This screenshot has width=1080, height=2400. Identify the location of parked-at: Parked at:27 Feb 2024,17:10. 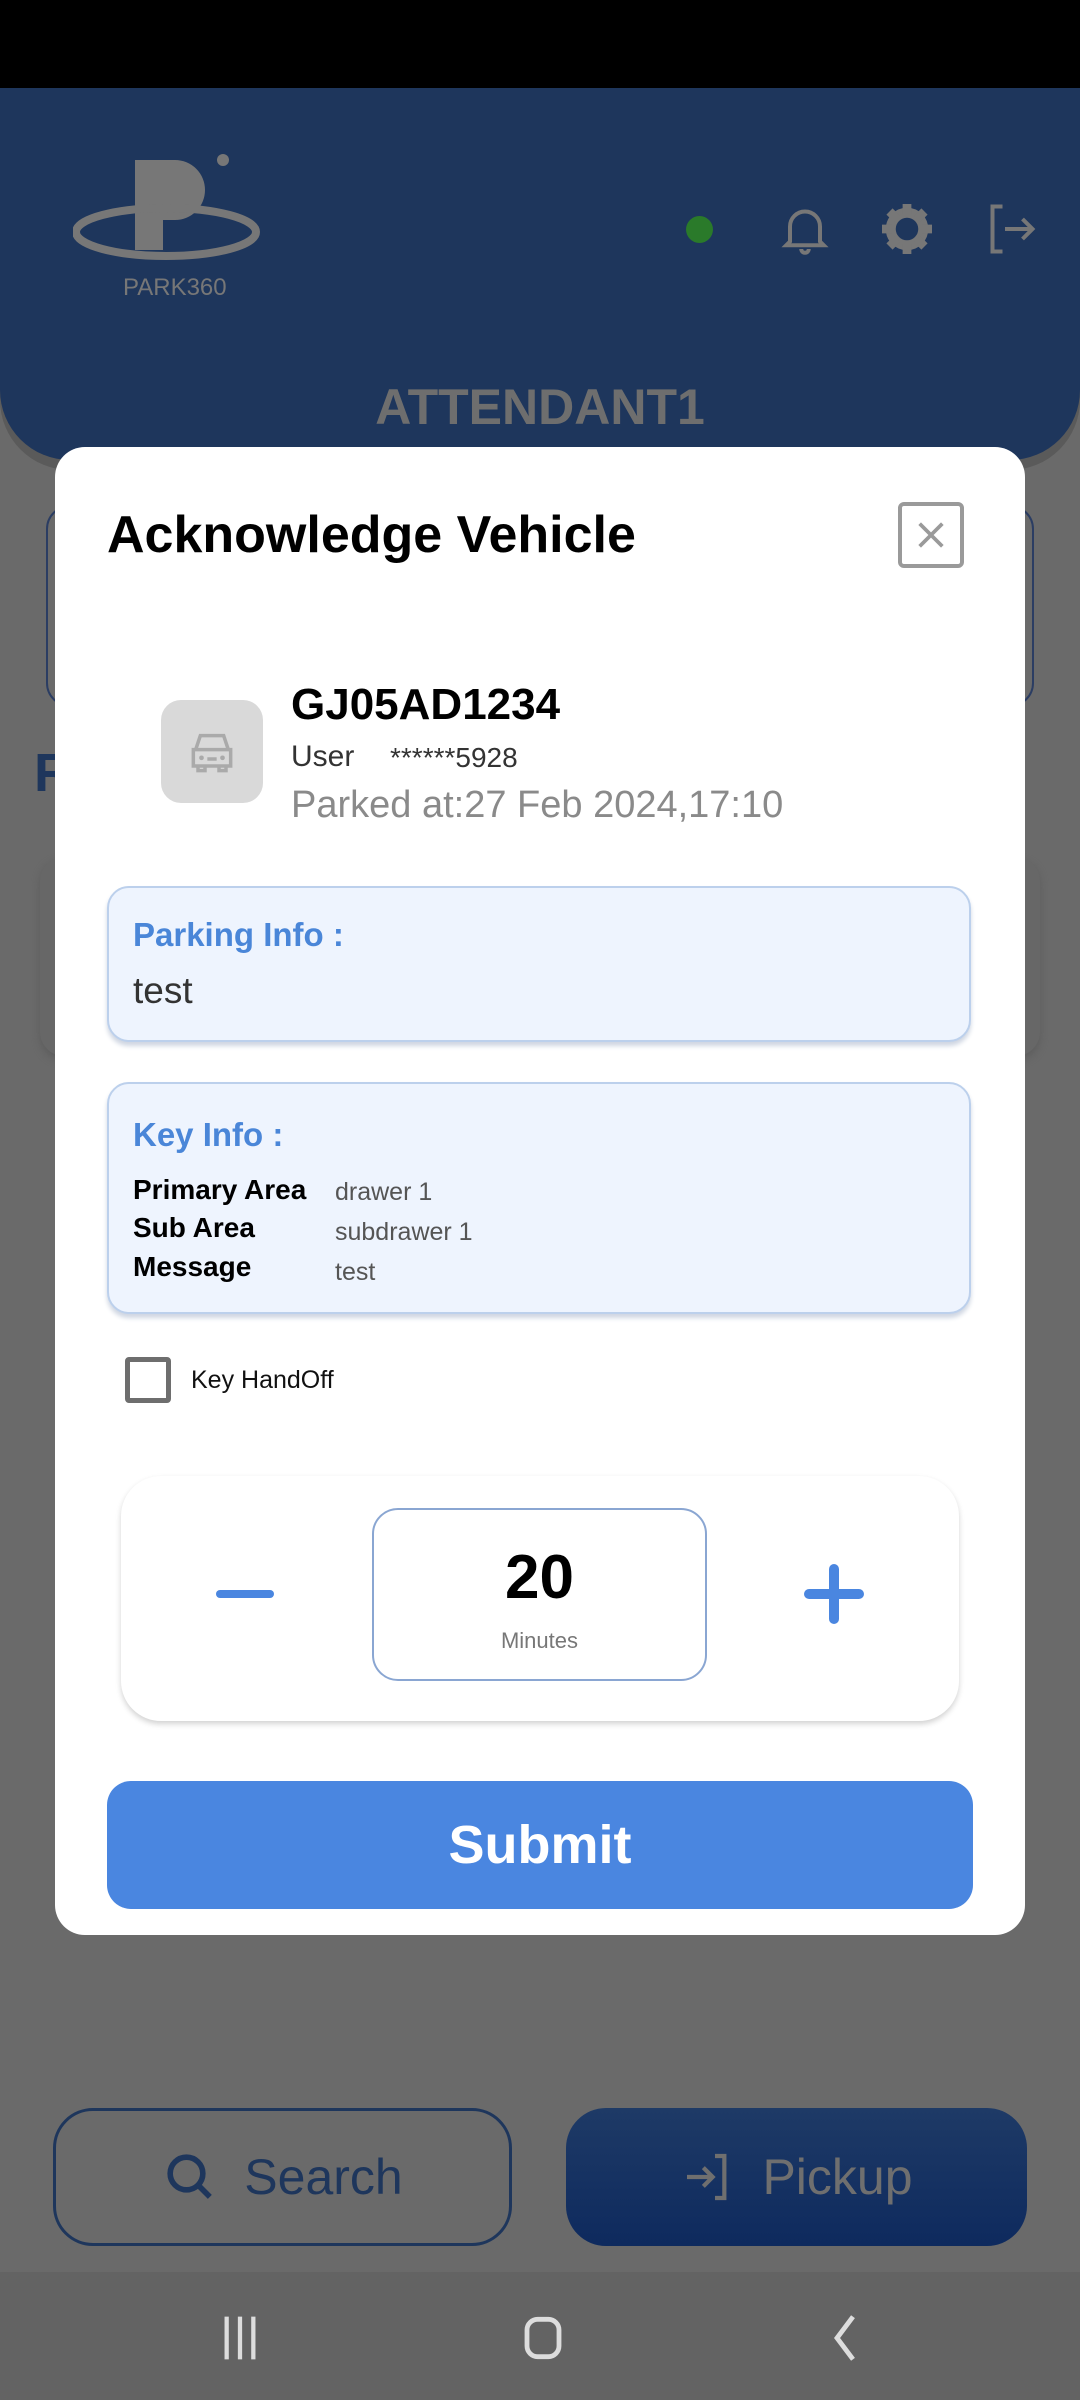
(537, 805).